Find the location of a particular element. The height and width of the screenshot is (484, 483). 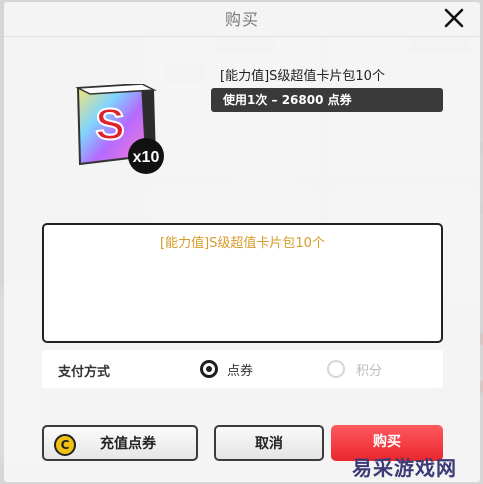

cancel-button: 取消 is located at coordinates (269, 443).